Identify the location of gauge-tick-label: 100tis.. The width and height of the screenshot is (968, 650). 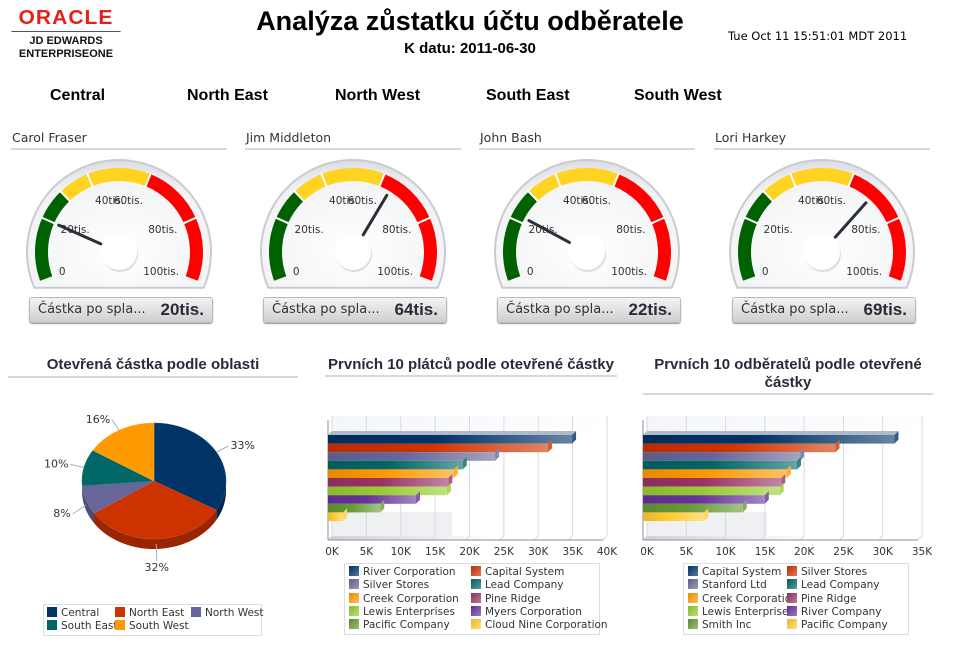
(864, 272).